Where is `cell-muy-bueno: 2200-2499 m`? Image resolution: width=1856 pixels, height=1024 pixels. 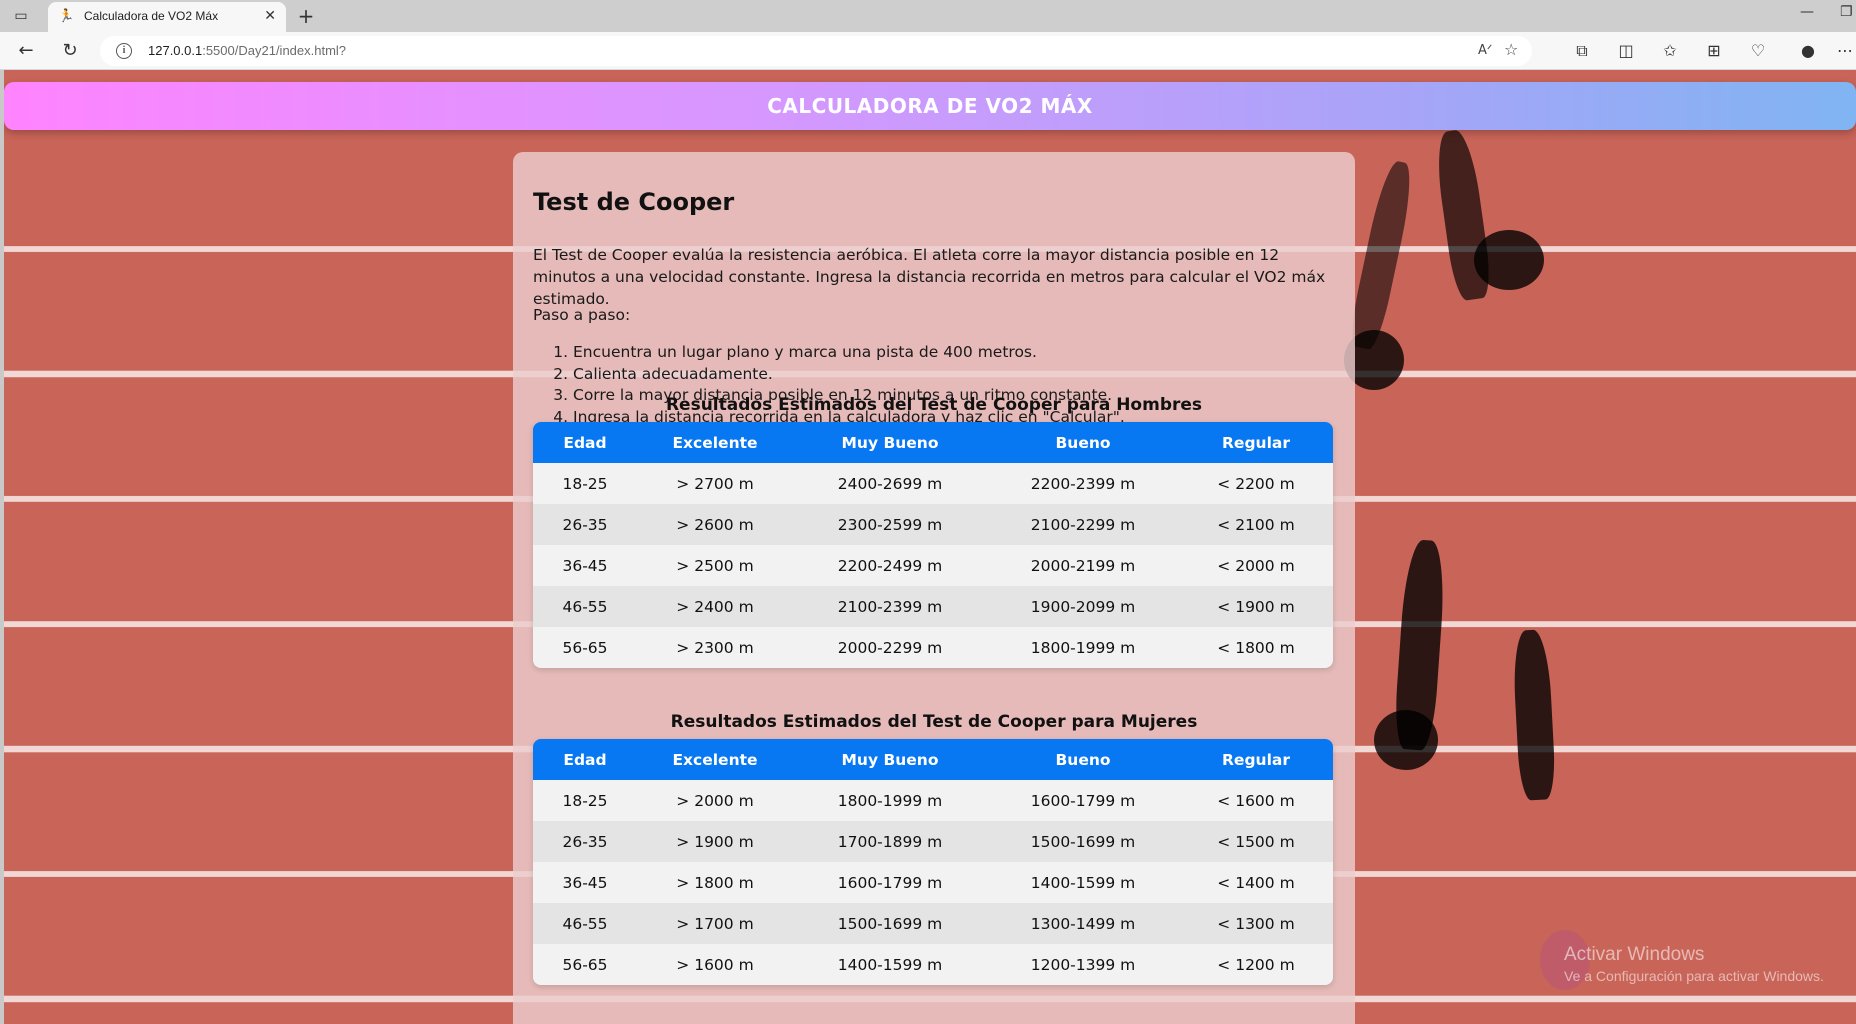
cell-muy-bueno: 2200-2499 m is located at coordinates (890, 565).